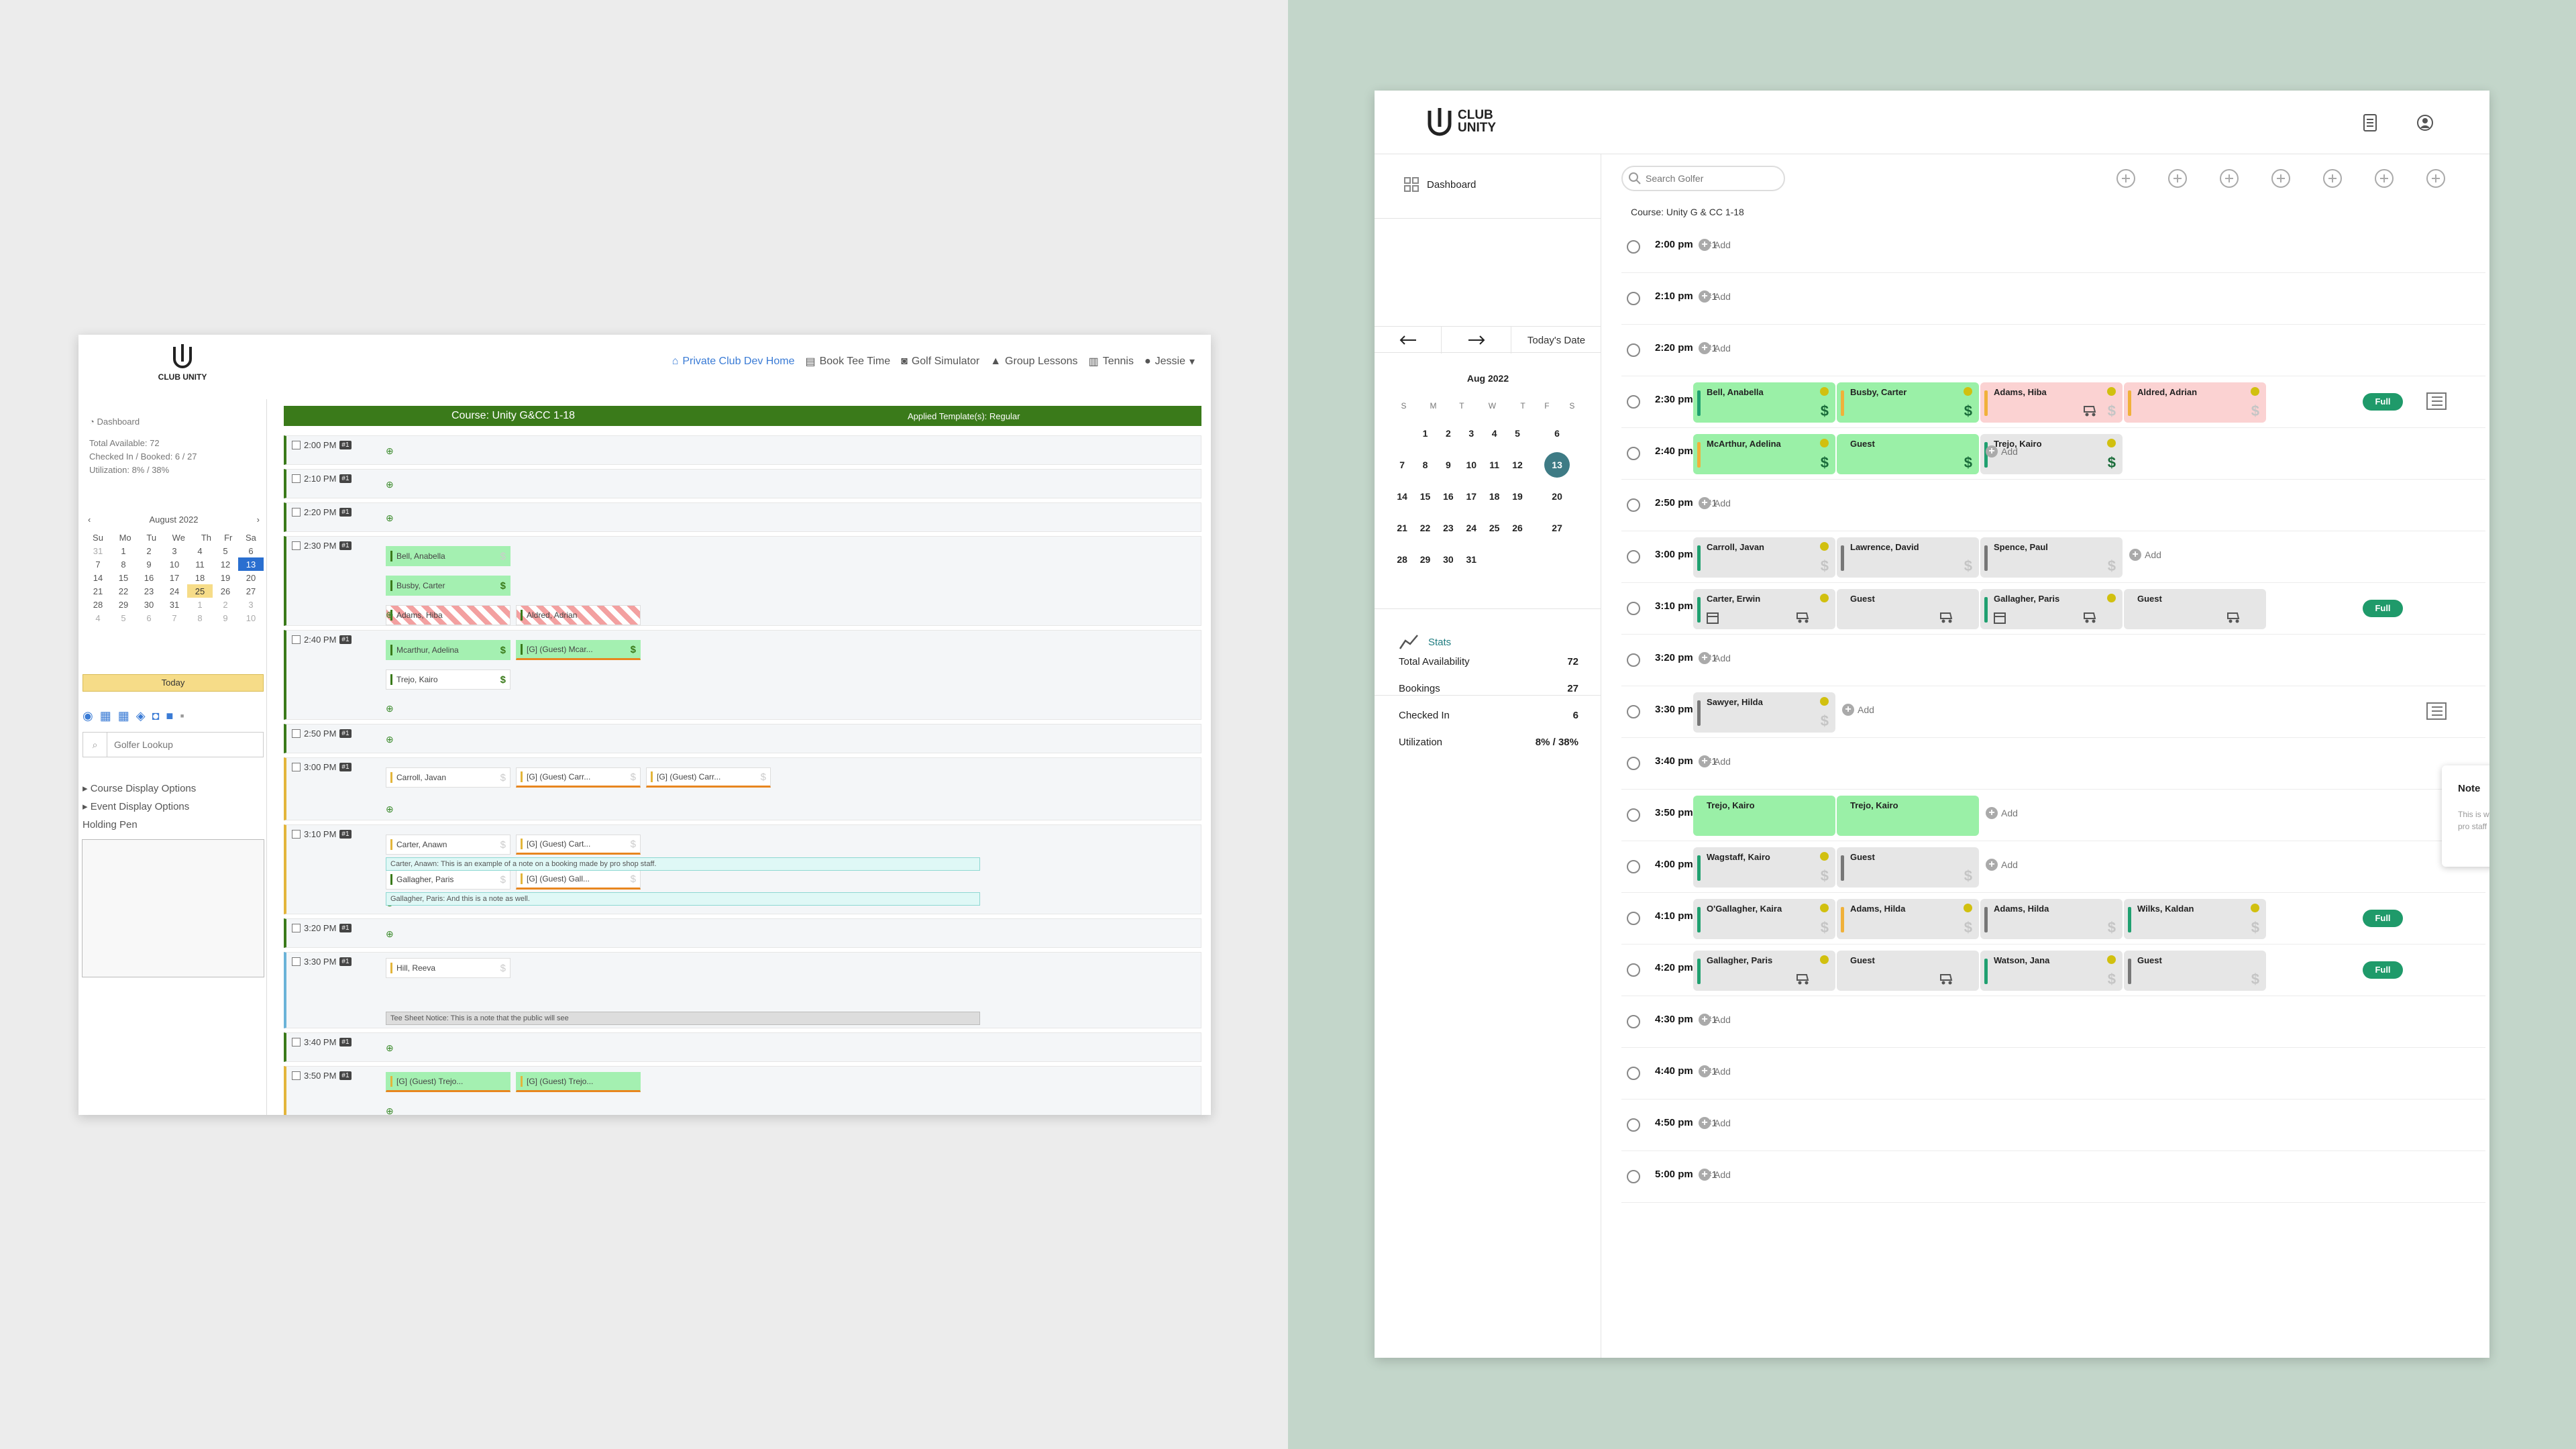  I want to click on calendar-day: 8, so click(123, 564).